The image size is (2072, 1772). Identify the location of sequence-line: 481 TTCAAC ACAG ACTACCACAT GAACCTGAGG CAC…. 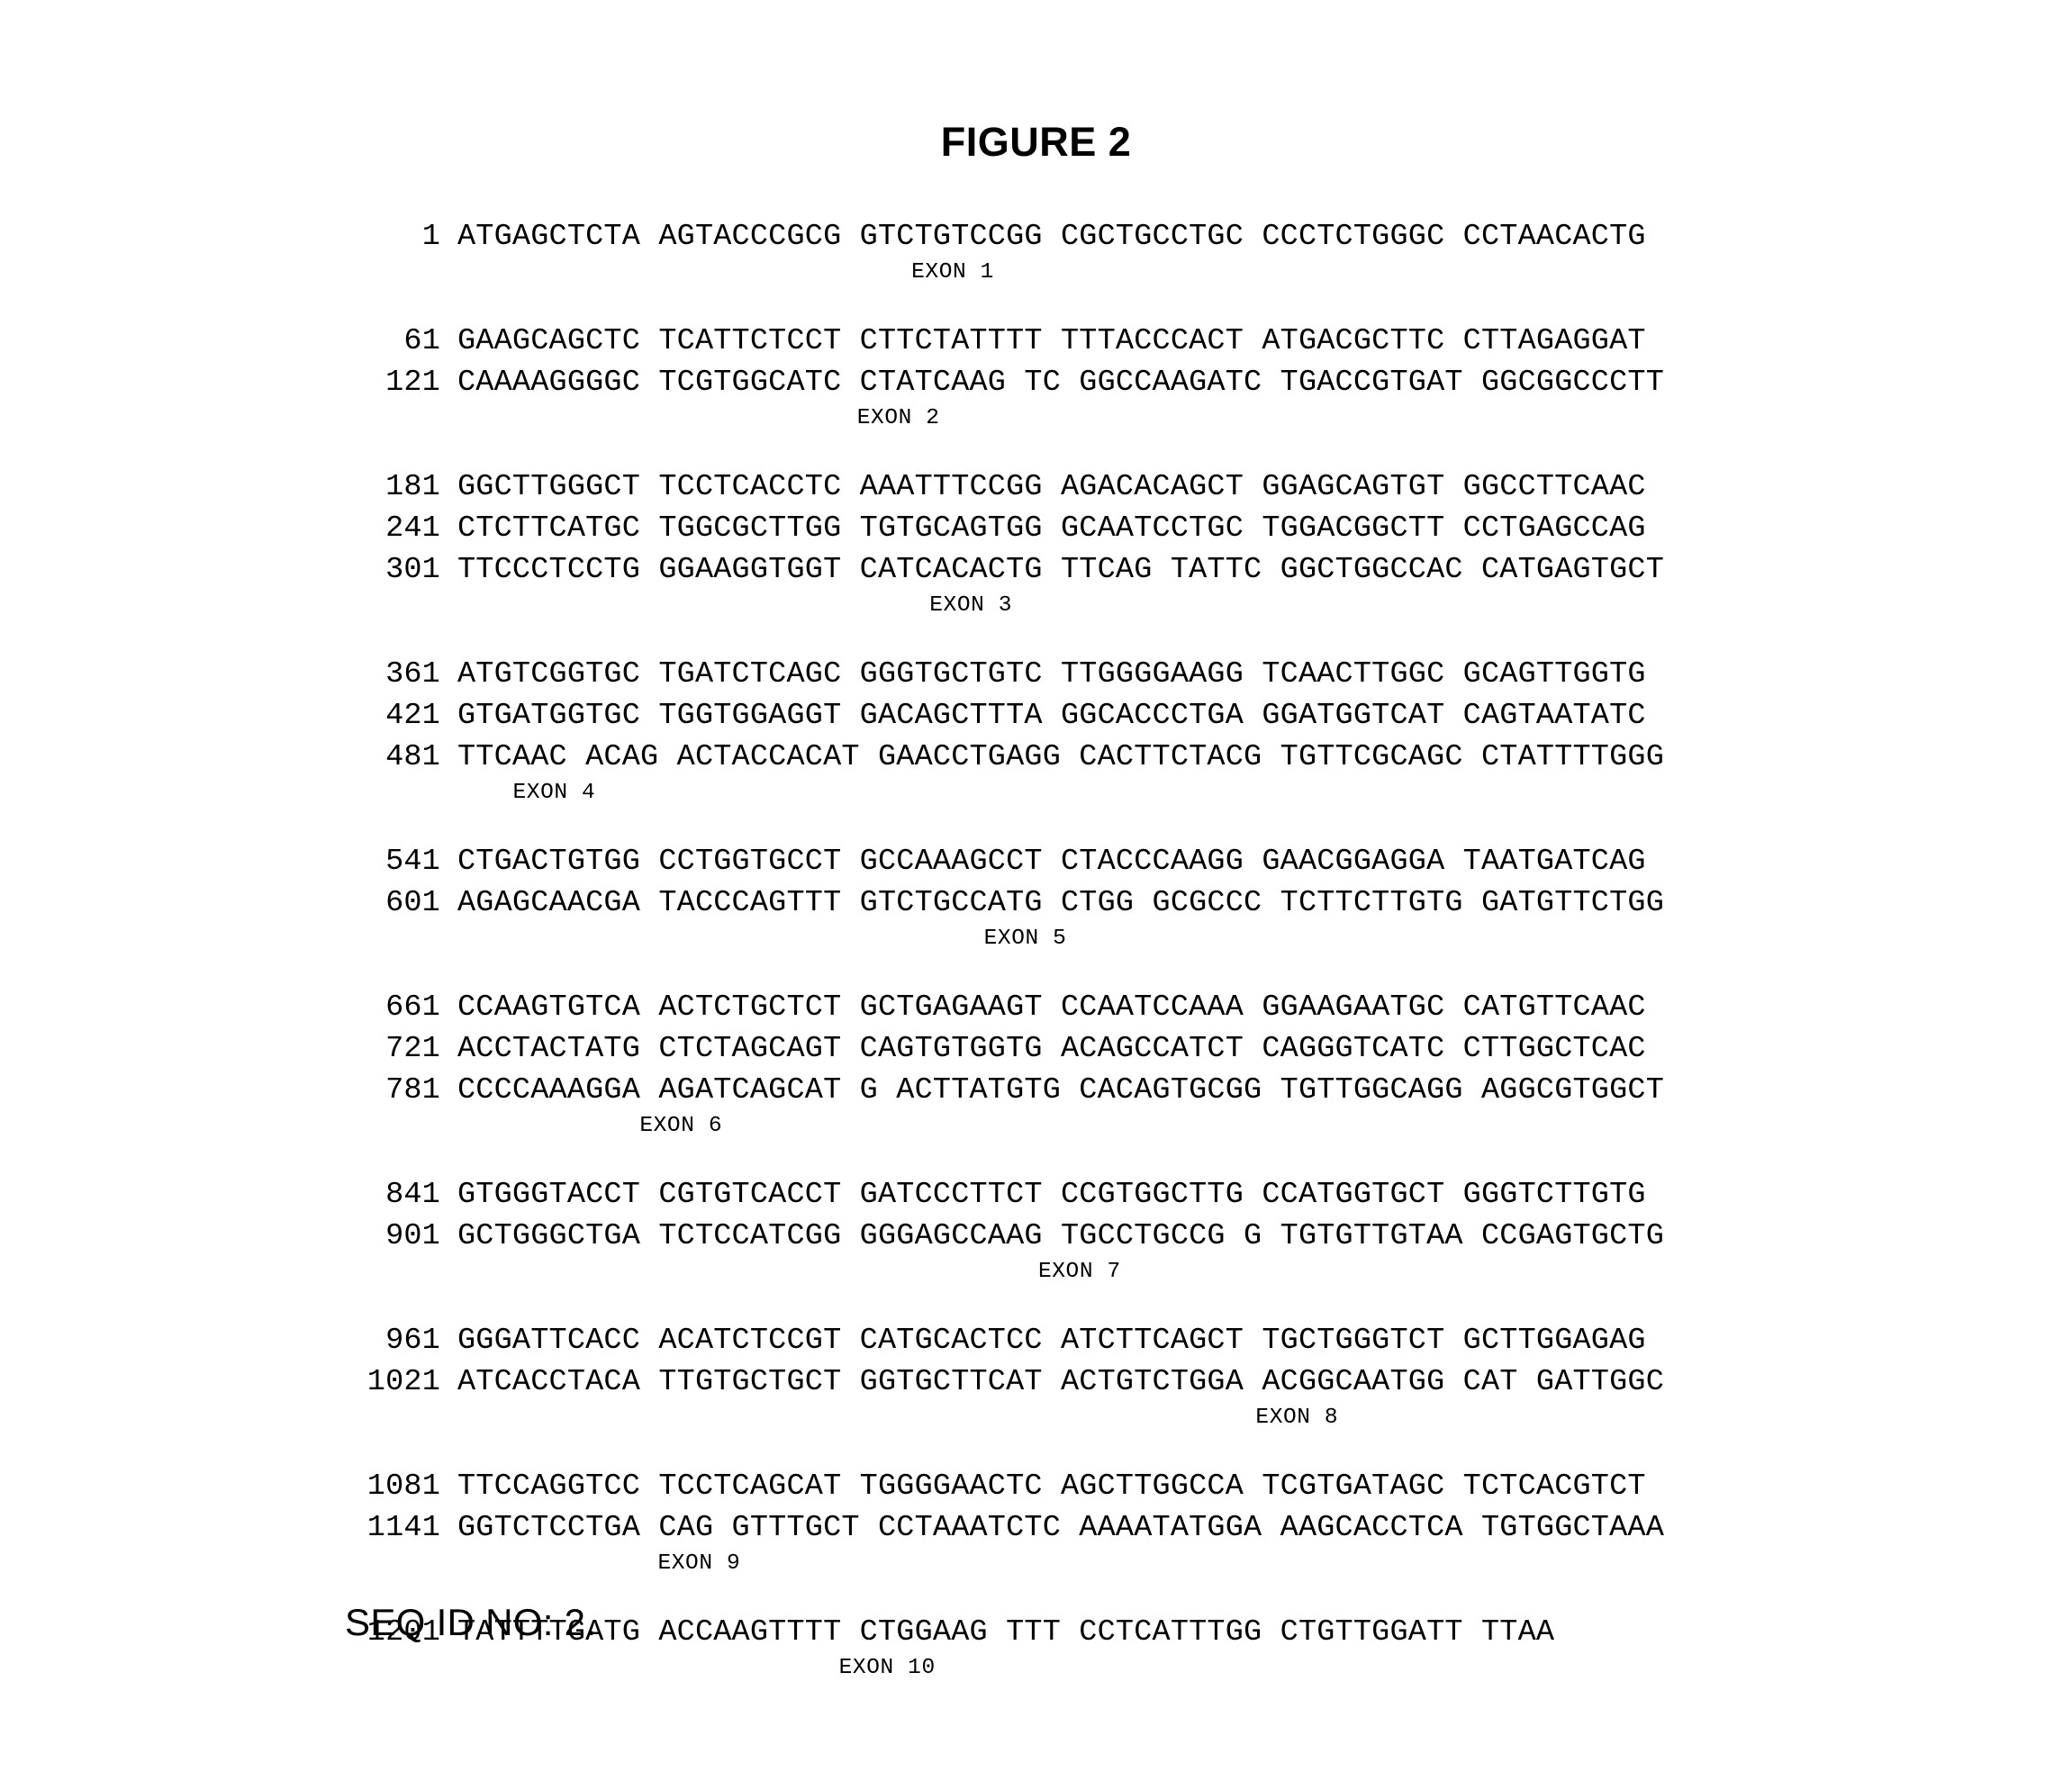
(1036, 757).